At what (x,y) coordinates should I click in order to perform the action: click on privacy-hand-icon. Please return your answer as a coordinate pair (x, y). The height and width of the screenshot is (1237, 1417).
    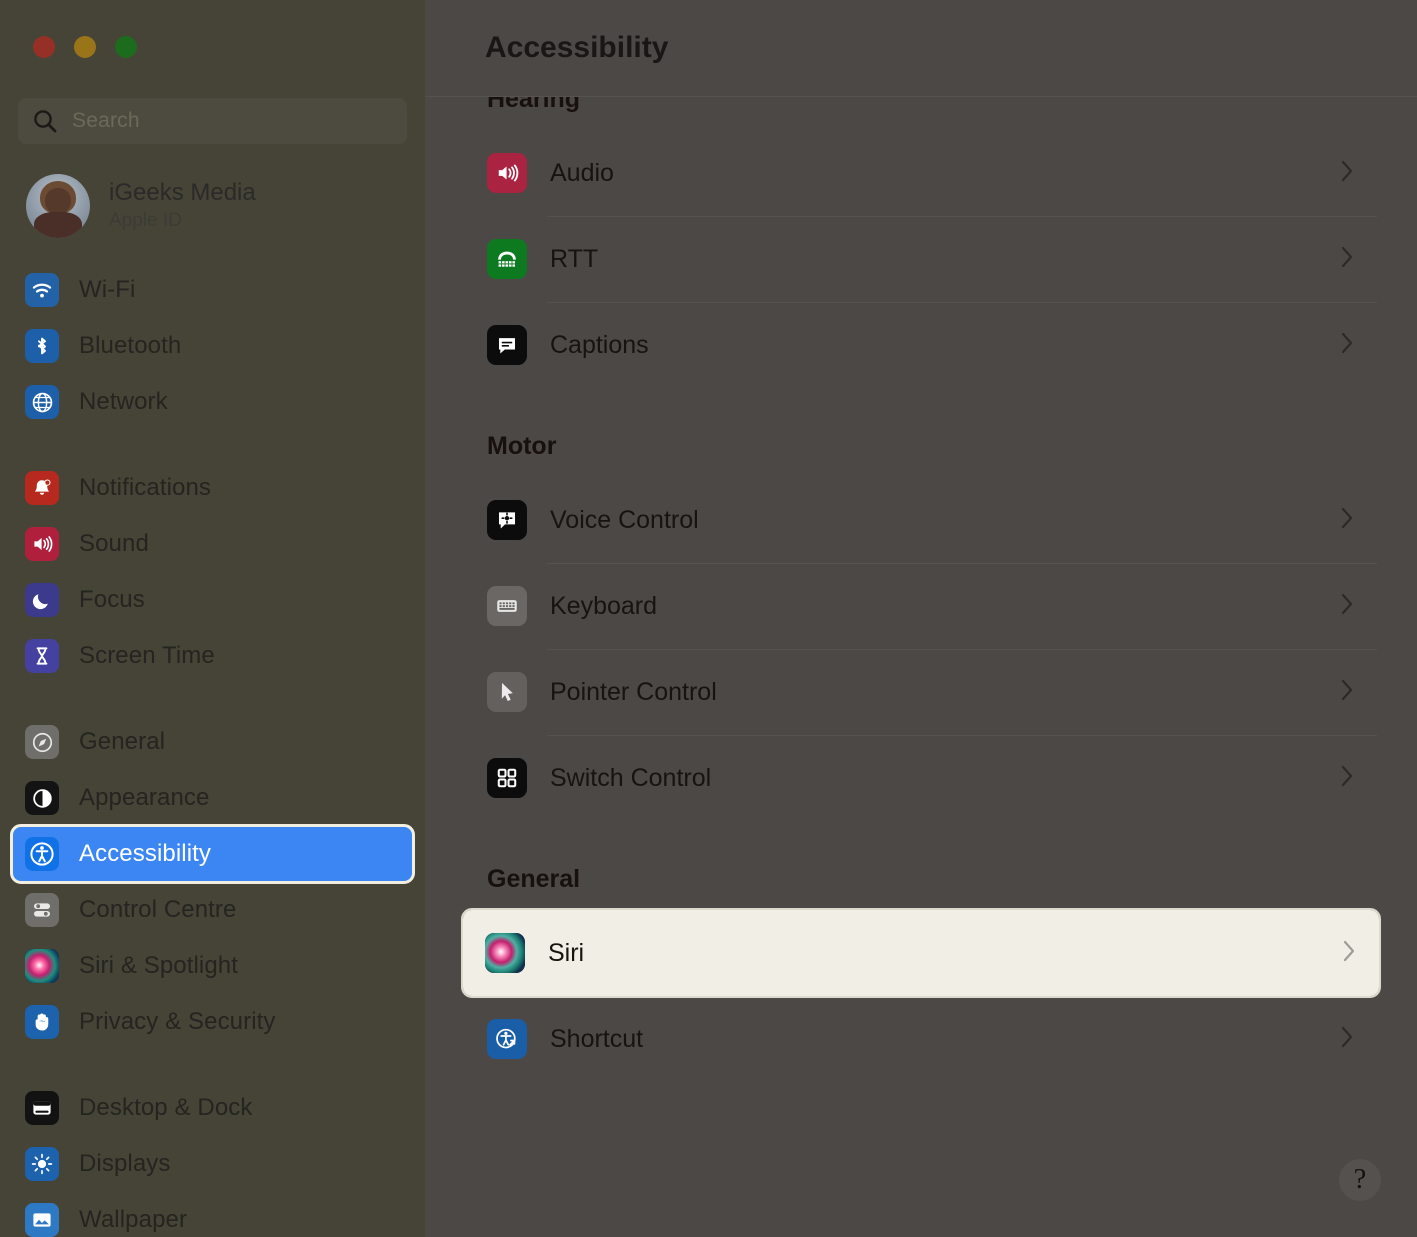
    Looking at the image, I should click on (42, 1022).